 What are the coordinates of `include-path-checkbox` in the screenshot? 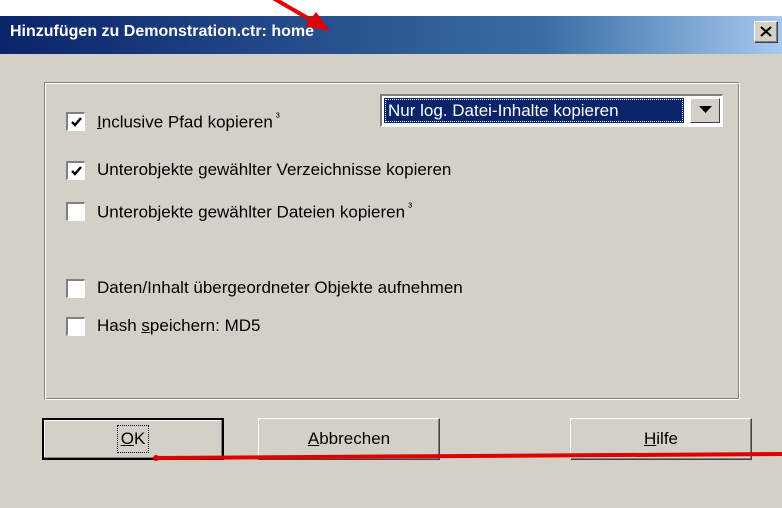 It's located at (75, 121).